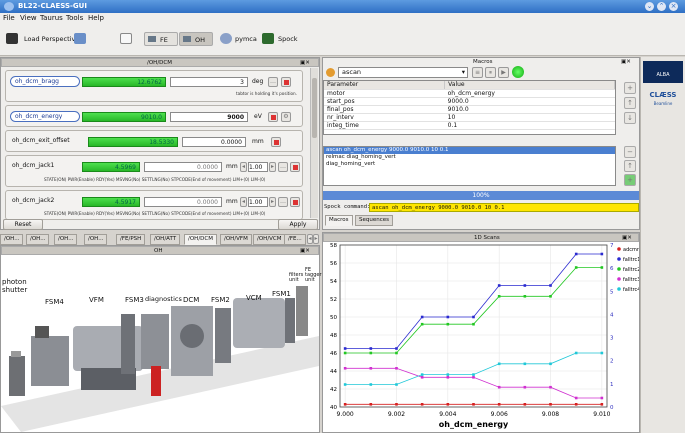  What do you see at coordinates (630, 166) in the screenshot?
I see `history-up-button: ↑` at bounding box center [630, 166].